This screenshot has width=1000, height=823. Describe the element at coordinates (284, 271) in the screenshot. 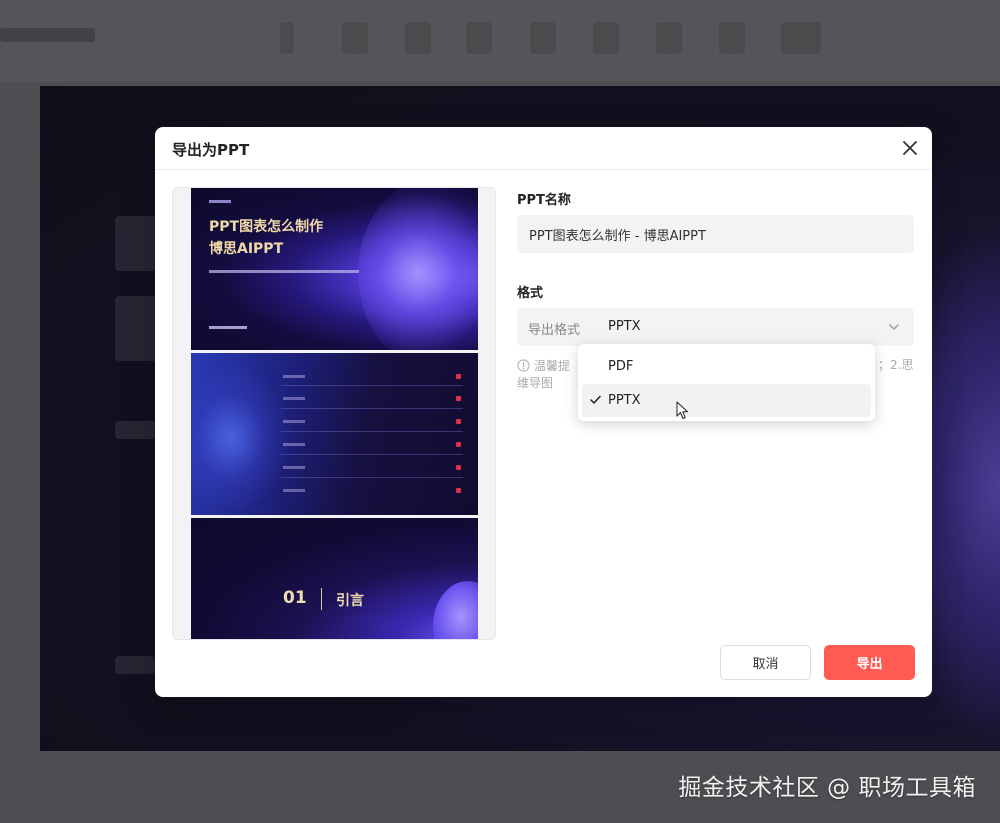

I see `slide-subtitle` at that location.